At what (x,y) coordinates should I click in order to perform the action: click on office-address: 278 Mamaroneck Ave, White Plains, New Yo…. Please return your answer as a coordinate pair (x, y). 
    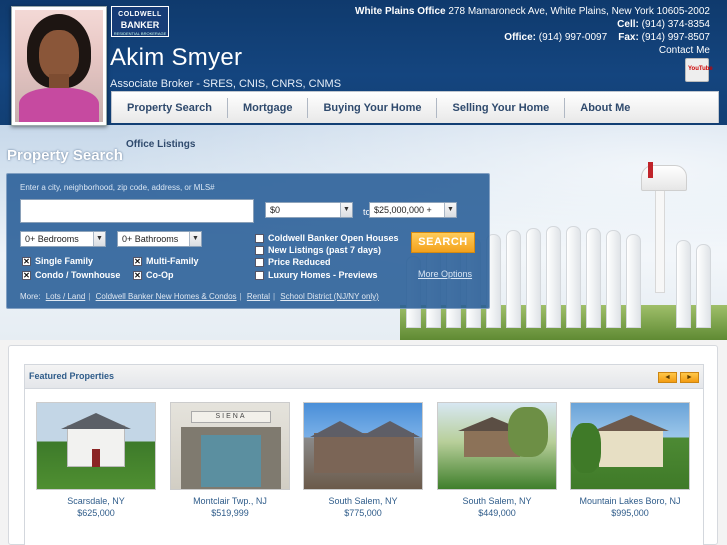
    Looking at the image, I should click on (579, 11).